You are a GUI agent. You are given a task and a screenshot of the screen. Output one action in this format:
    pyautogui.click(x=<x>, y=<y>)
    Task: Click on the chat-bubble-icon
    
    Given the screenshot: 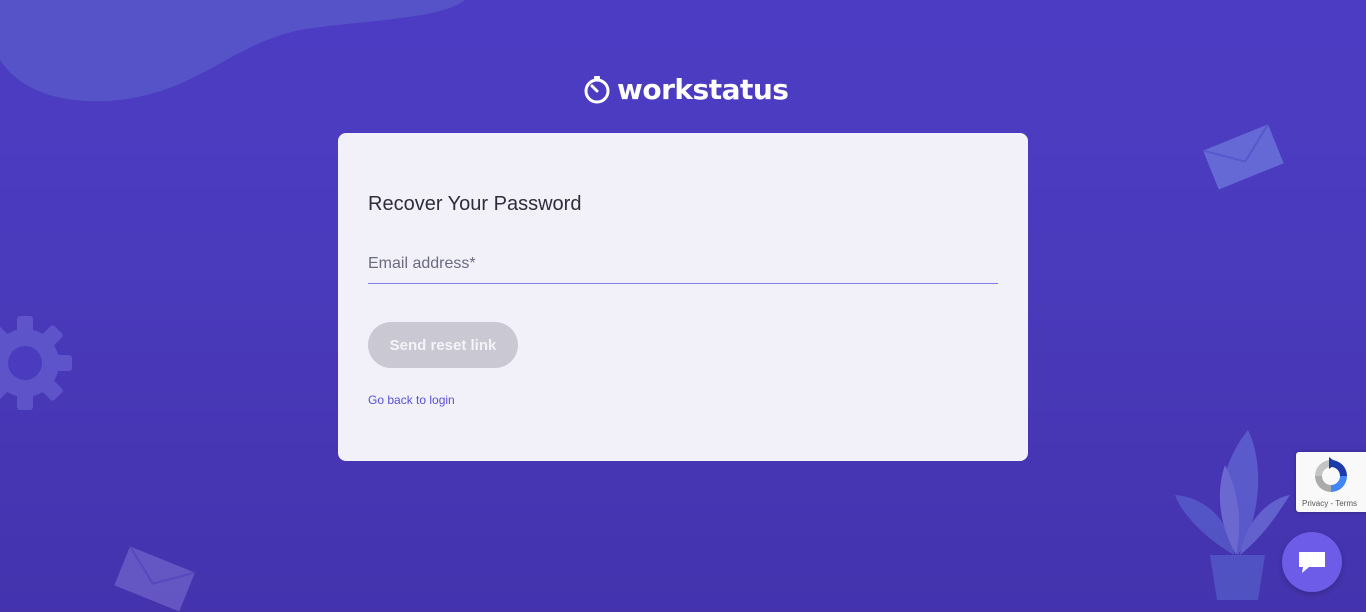 What is the action you would take?
    pyautogui.click(x=1312, y=562)
    